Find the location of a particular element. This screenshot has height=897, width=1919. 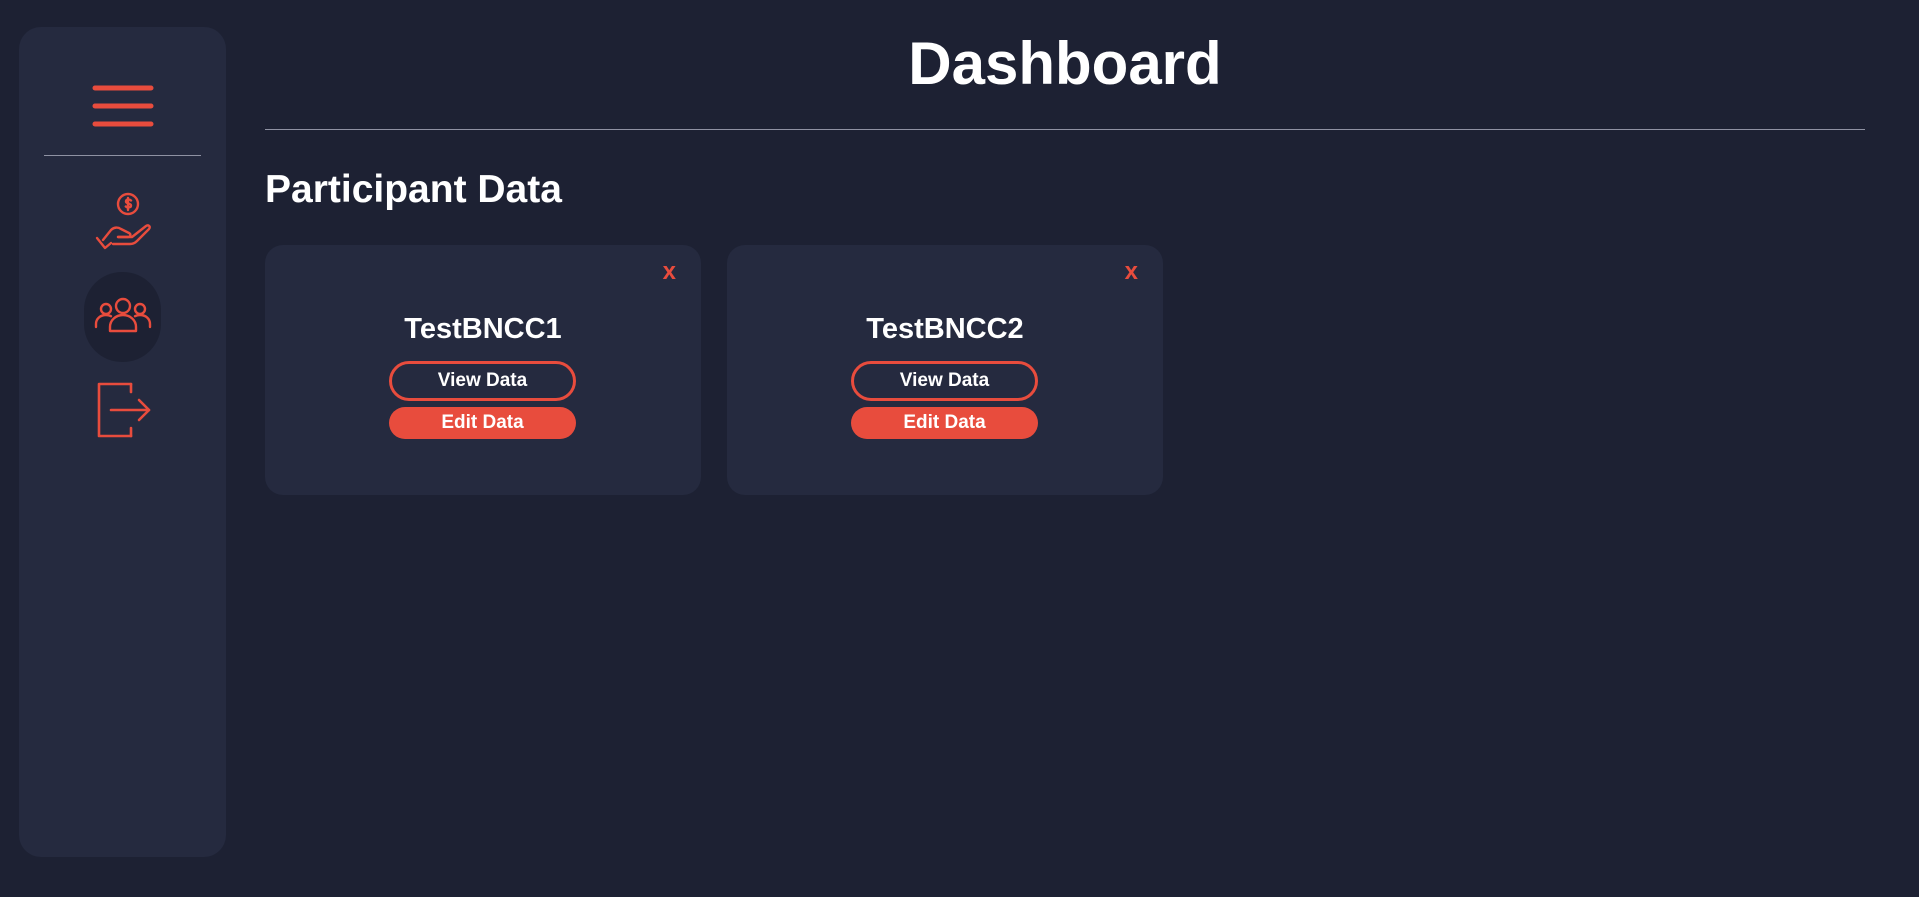

participant-name: TestBNCC1 is located at coordinates (483, 329).